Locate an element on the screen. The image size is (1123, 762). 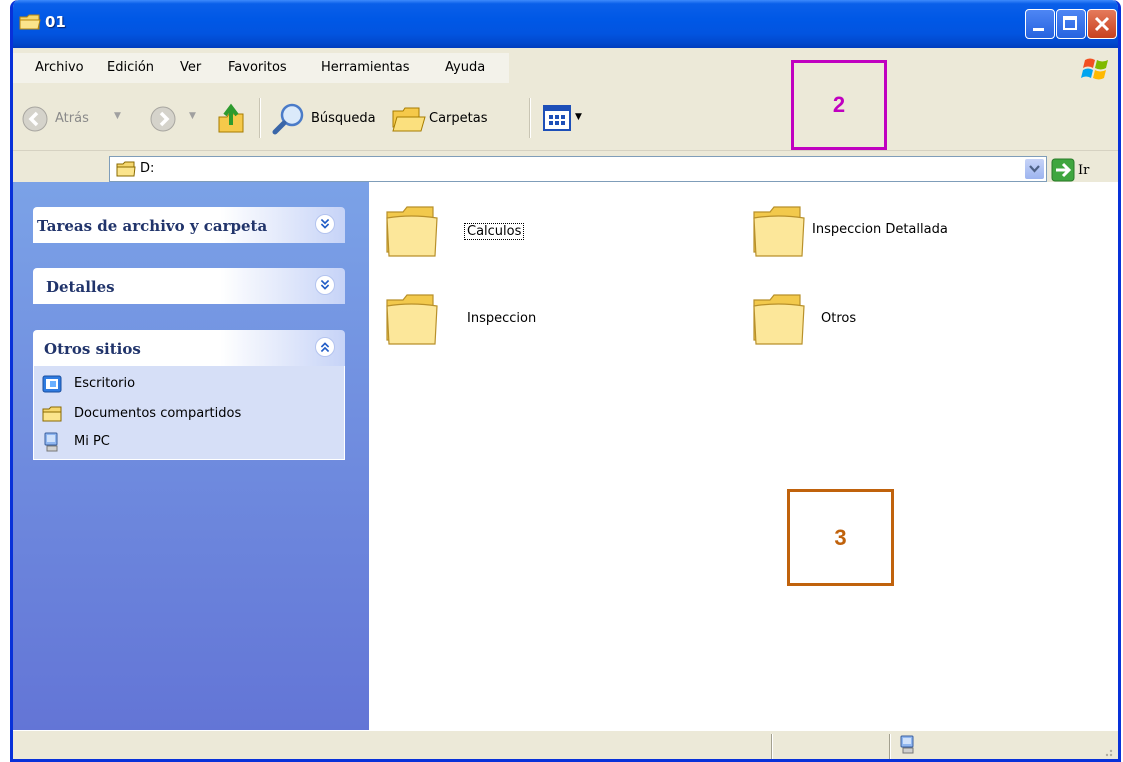
address-dropdown-button is located at coordinates (1034, 169).